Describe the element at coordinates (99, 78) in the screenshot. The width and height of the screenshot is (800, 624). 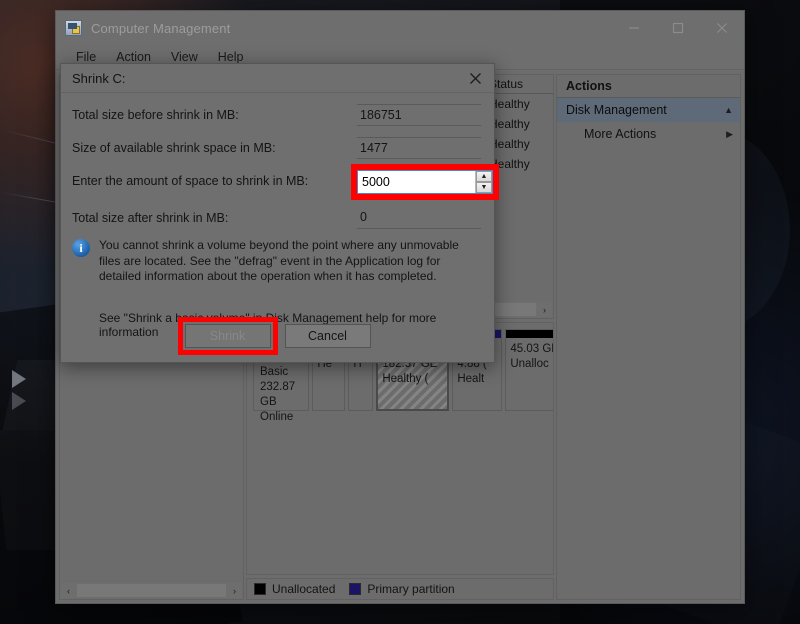
I see `dialog-title: Shrink C:` at that location.